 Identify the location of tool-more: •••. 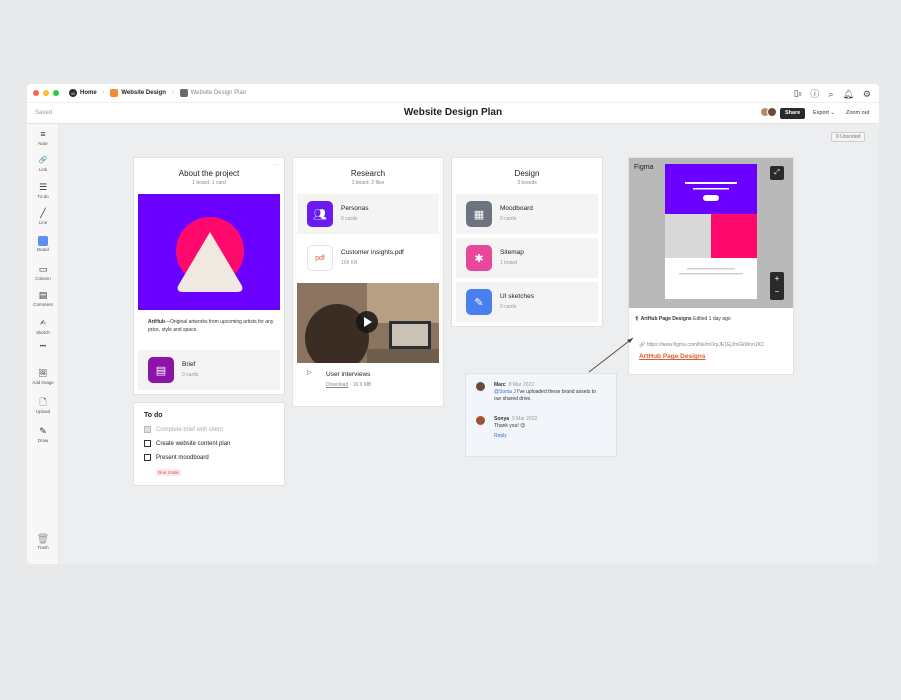
(43, 347).